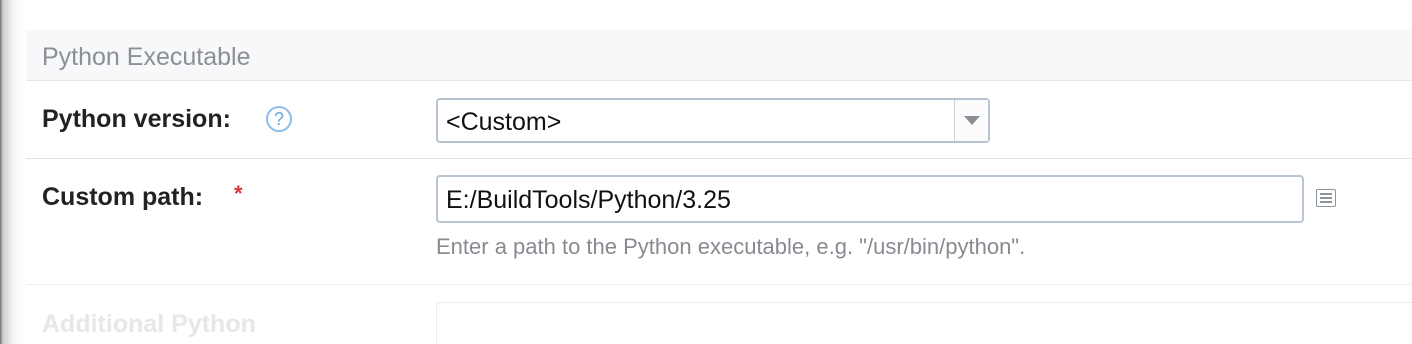  What do you see at coordinates (123, 197) in the screenshot?
I see `custom-path-label: Custom path:` at bounding box center [123, 197].